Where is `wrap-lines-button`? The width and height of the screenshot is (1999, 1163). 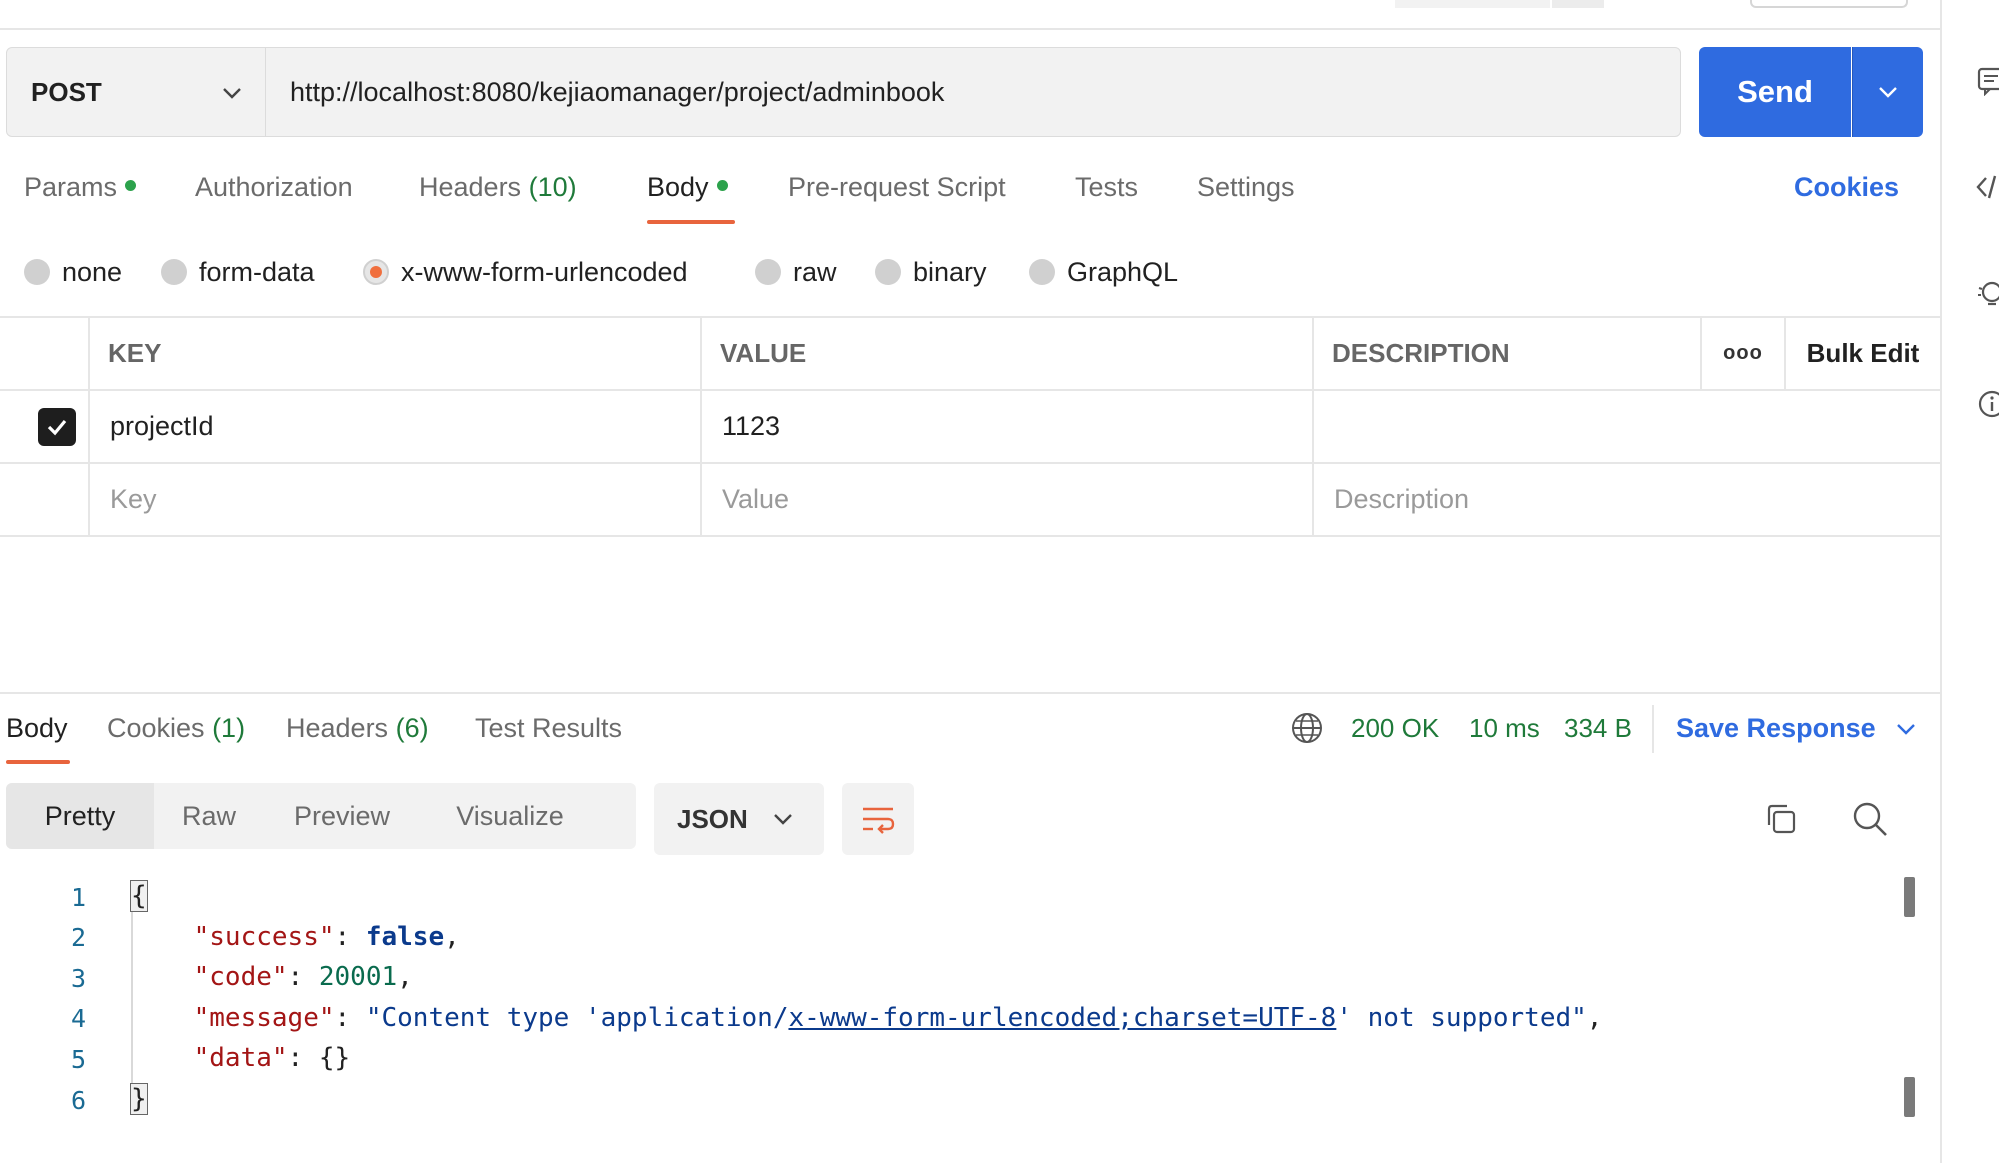 wrap-lines-button is located at coordinates (878, 819).